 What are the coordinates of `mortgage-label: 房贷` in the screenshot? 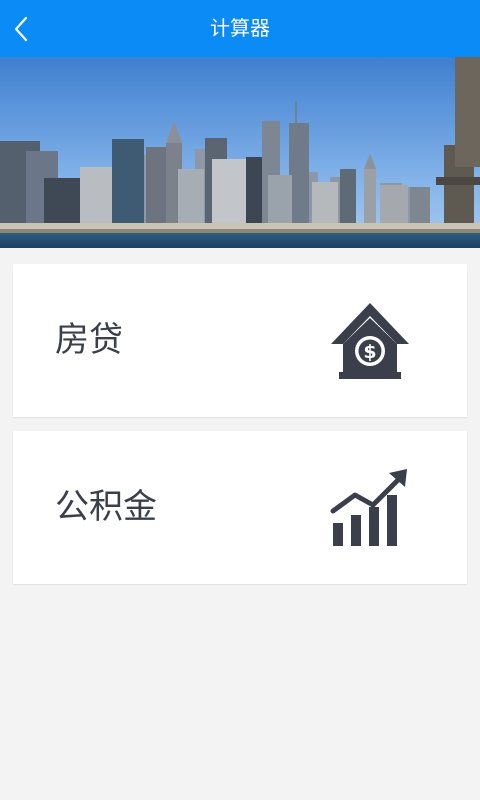 It's located at (89, 340).